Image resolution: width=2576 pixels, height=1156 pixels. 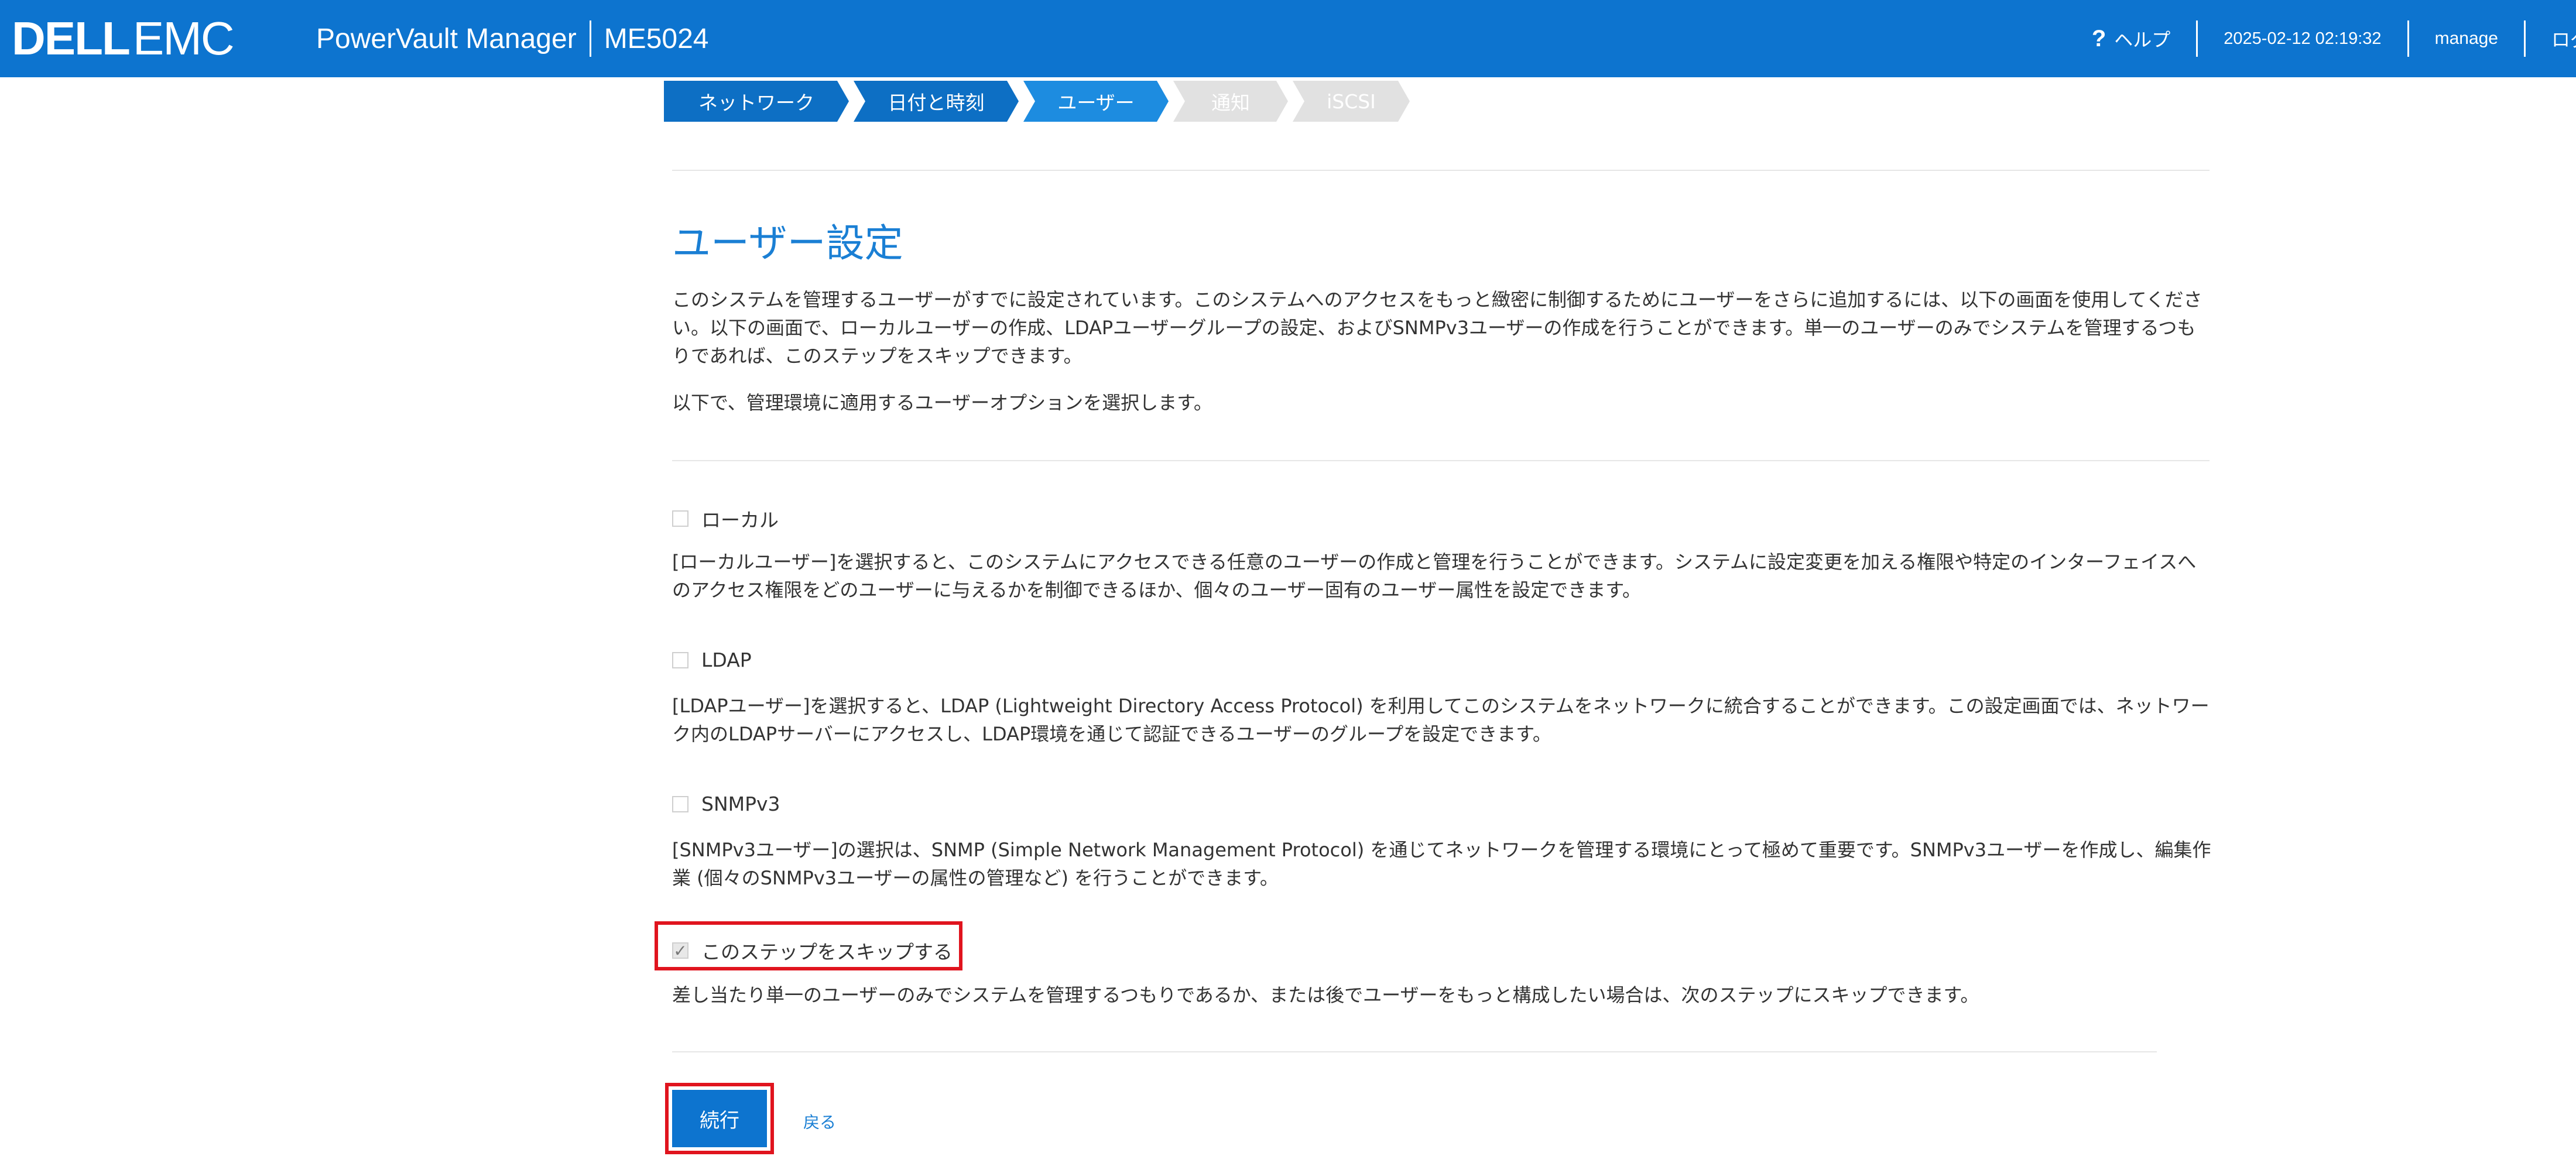 I want to click on back-link: 戻る, so click(x=819, y=1121).